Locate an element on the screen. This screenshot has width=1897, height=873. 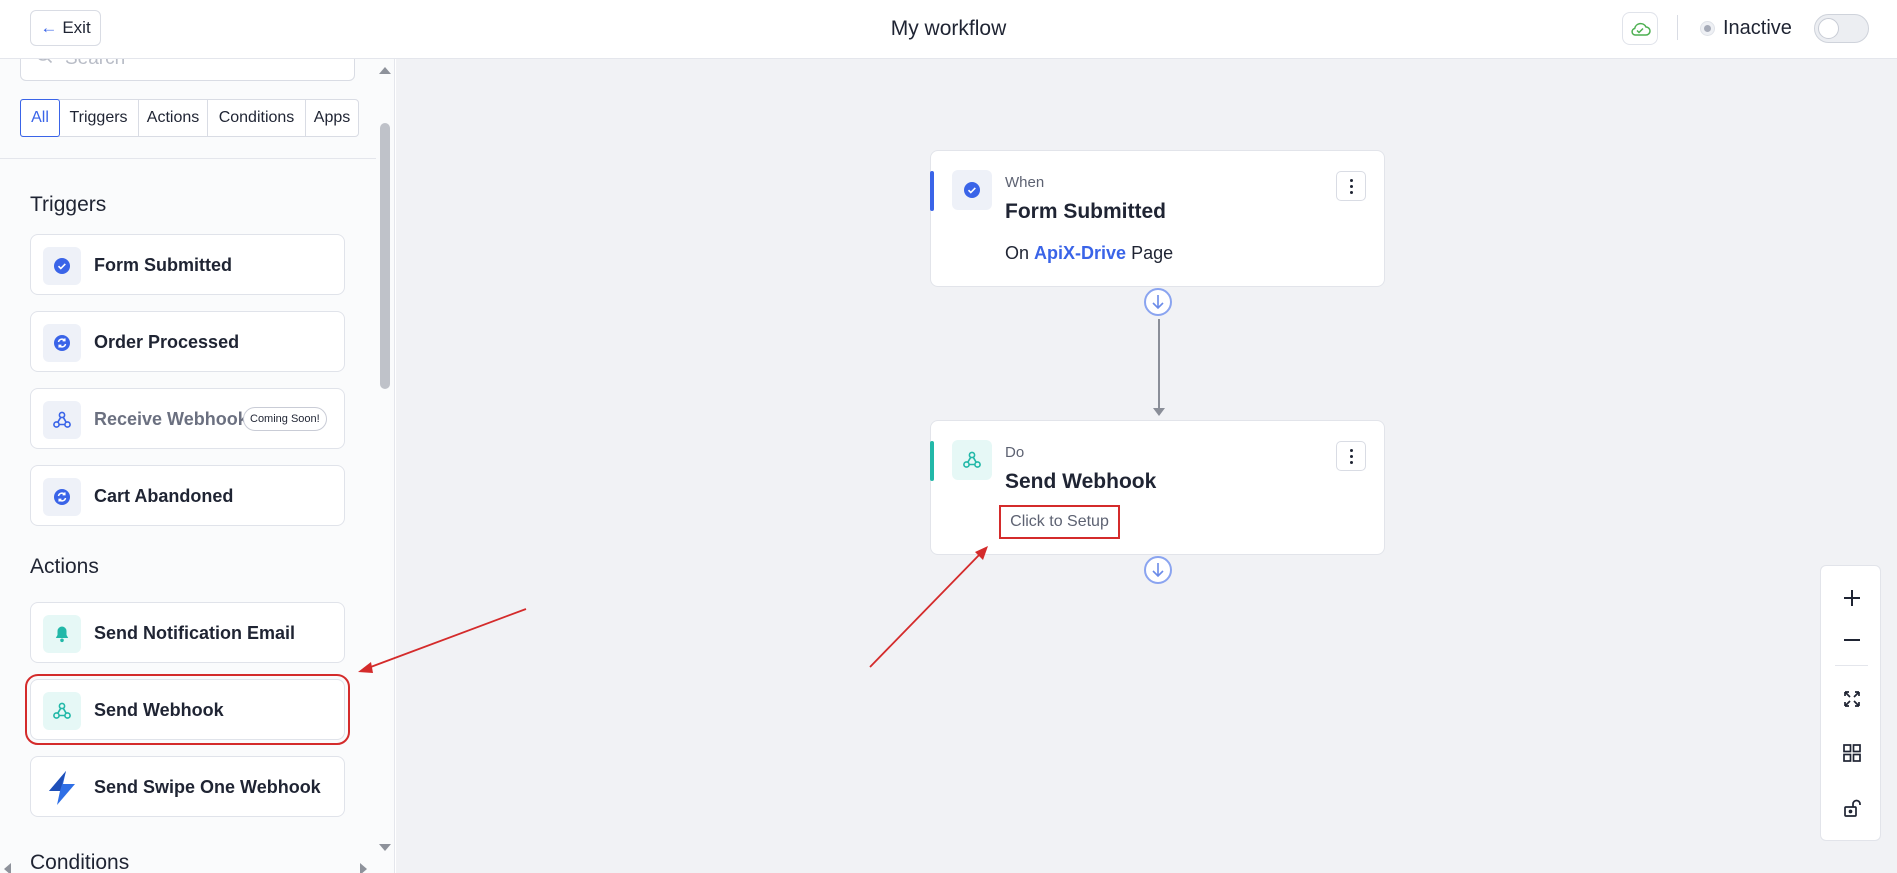
search-input: Search is located at coordinates (187, 70).